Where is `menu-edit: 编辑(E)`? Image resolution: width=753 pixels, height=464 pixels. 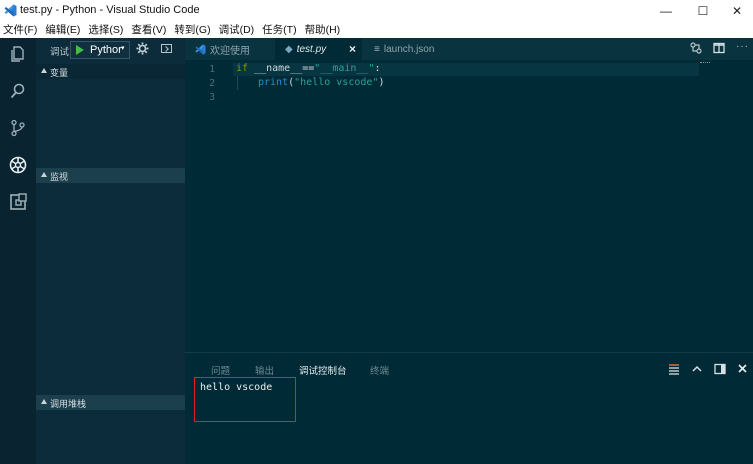 menu-edit: 编辑(E) is located at coordinates (62, 30).